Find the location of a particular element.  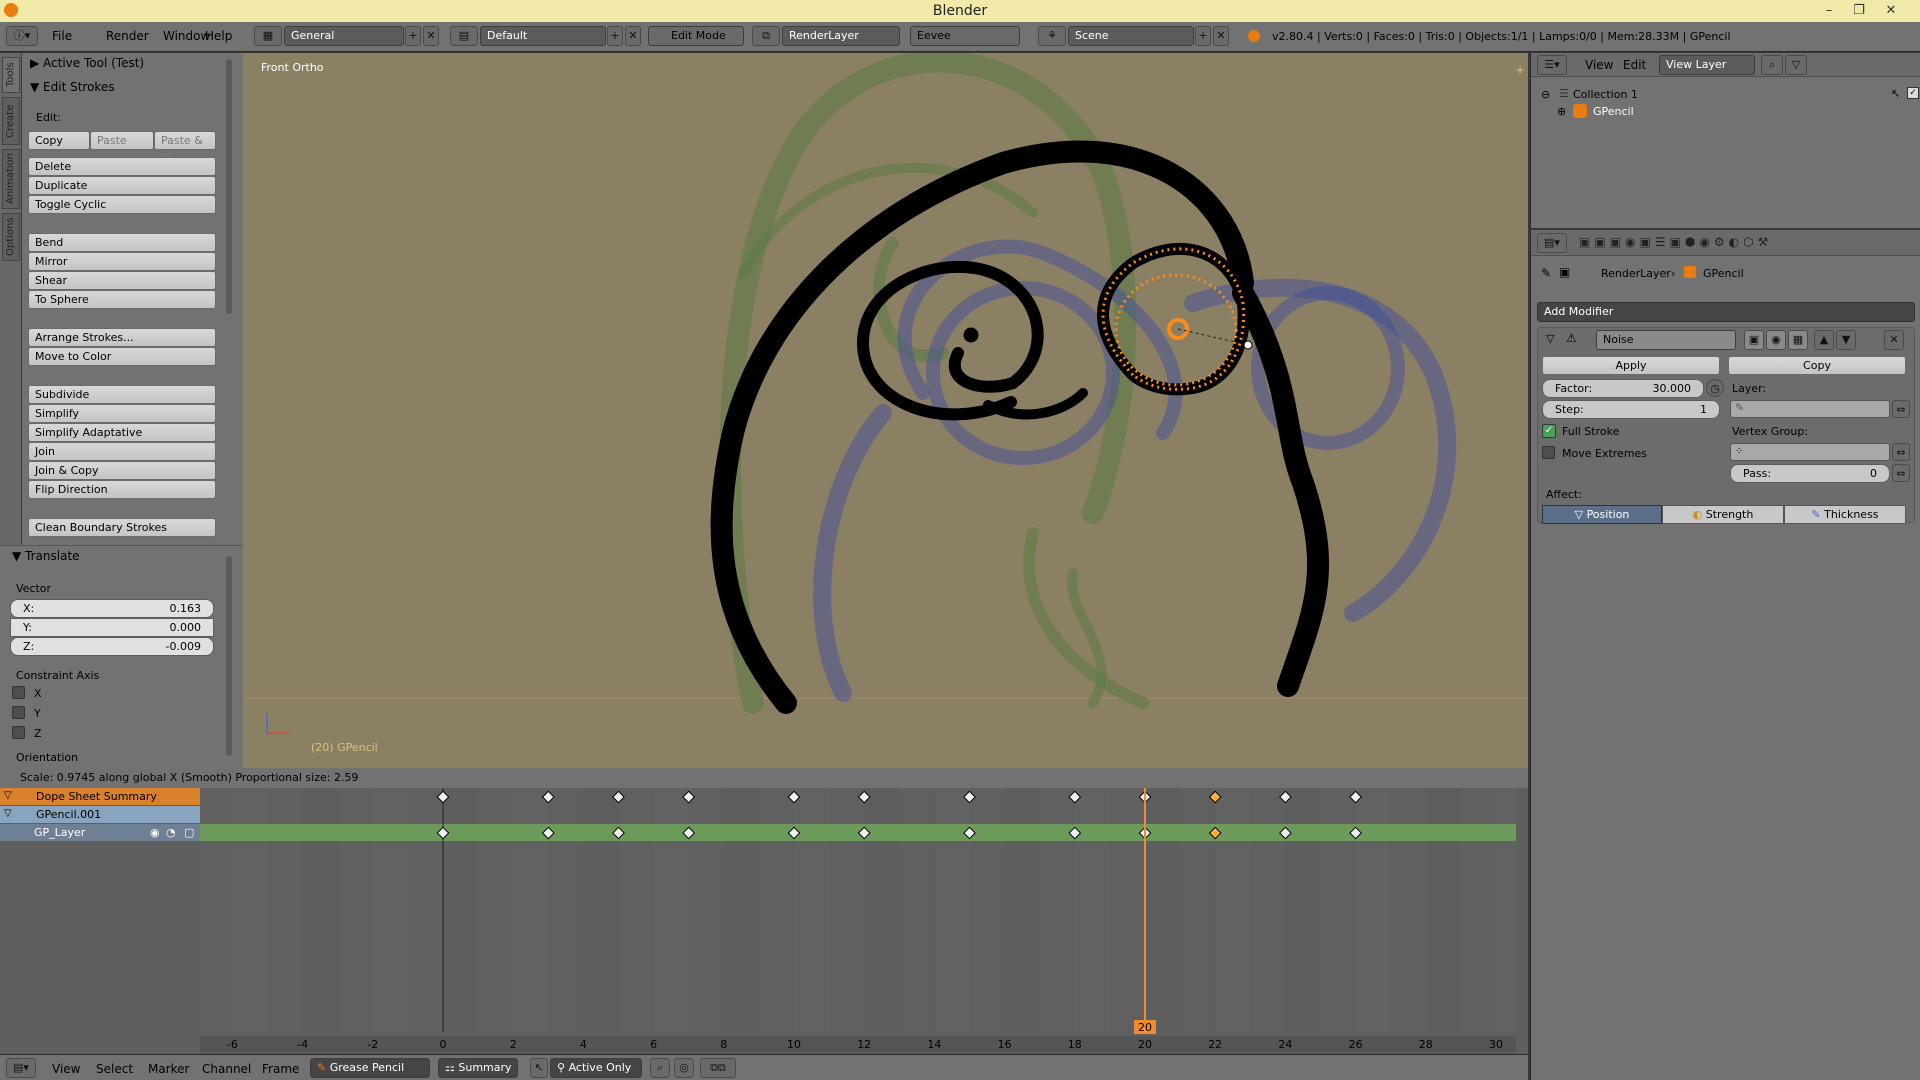

affect-position-toggle: ▽ Position is located at coordinates (1602, 514).